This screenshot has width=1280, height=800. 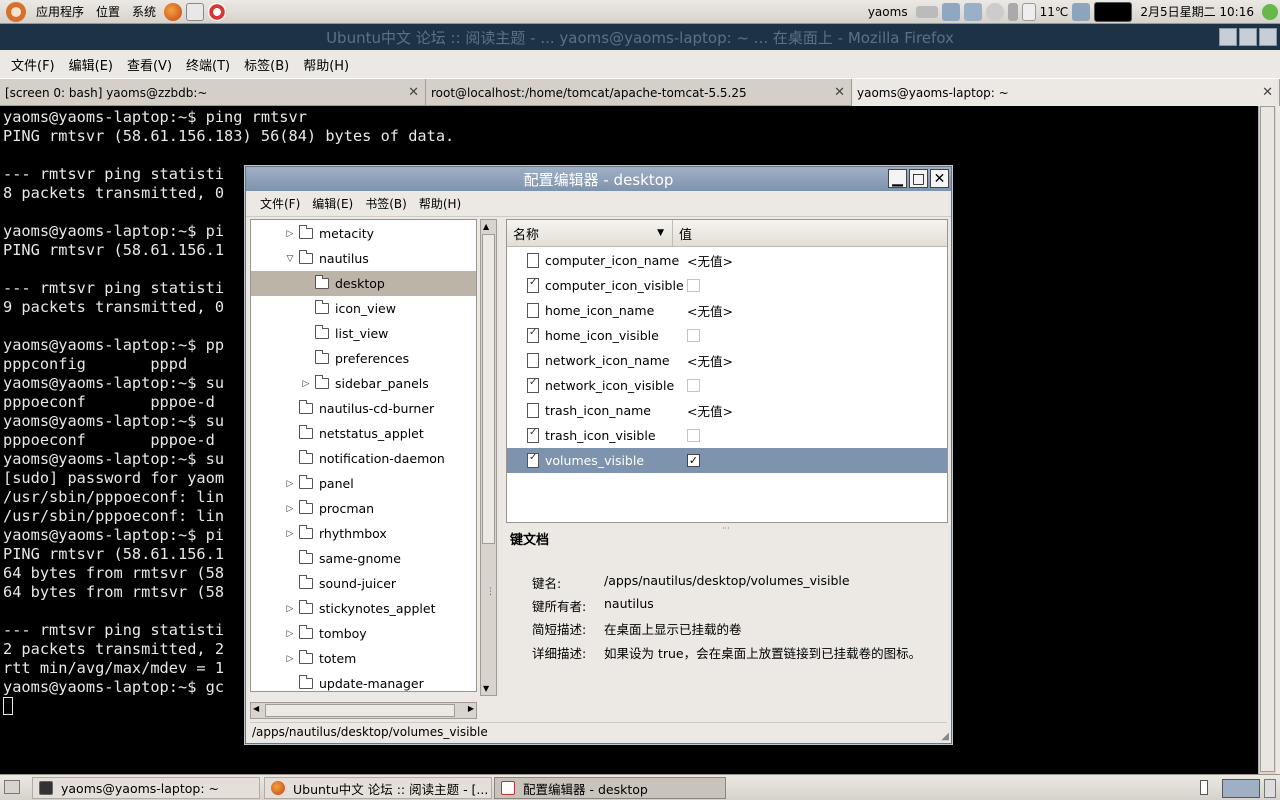 What do you see at coordinates (217, 11) in the screenshot?
I see `help-launcher-icon` at bounding box center [217, 11].